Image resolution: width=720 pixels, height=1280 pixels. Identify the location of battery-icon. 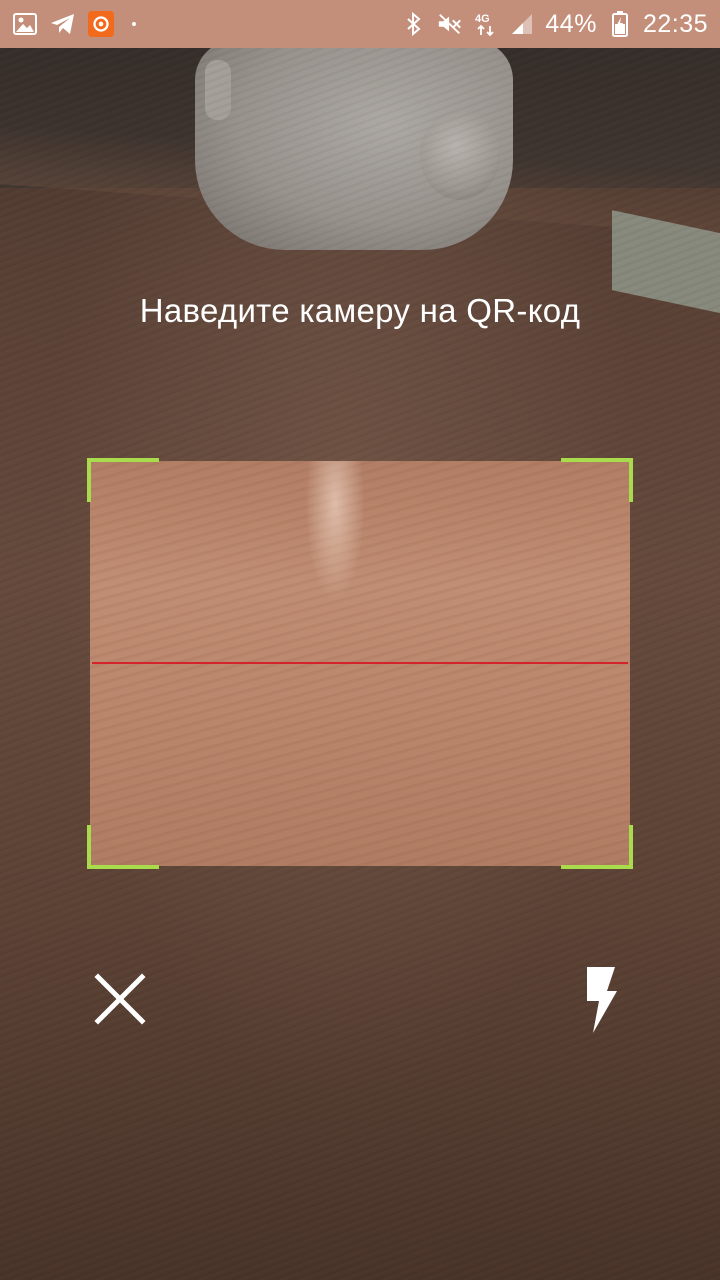
(620, 24).